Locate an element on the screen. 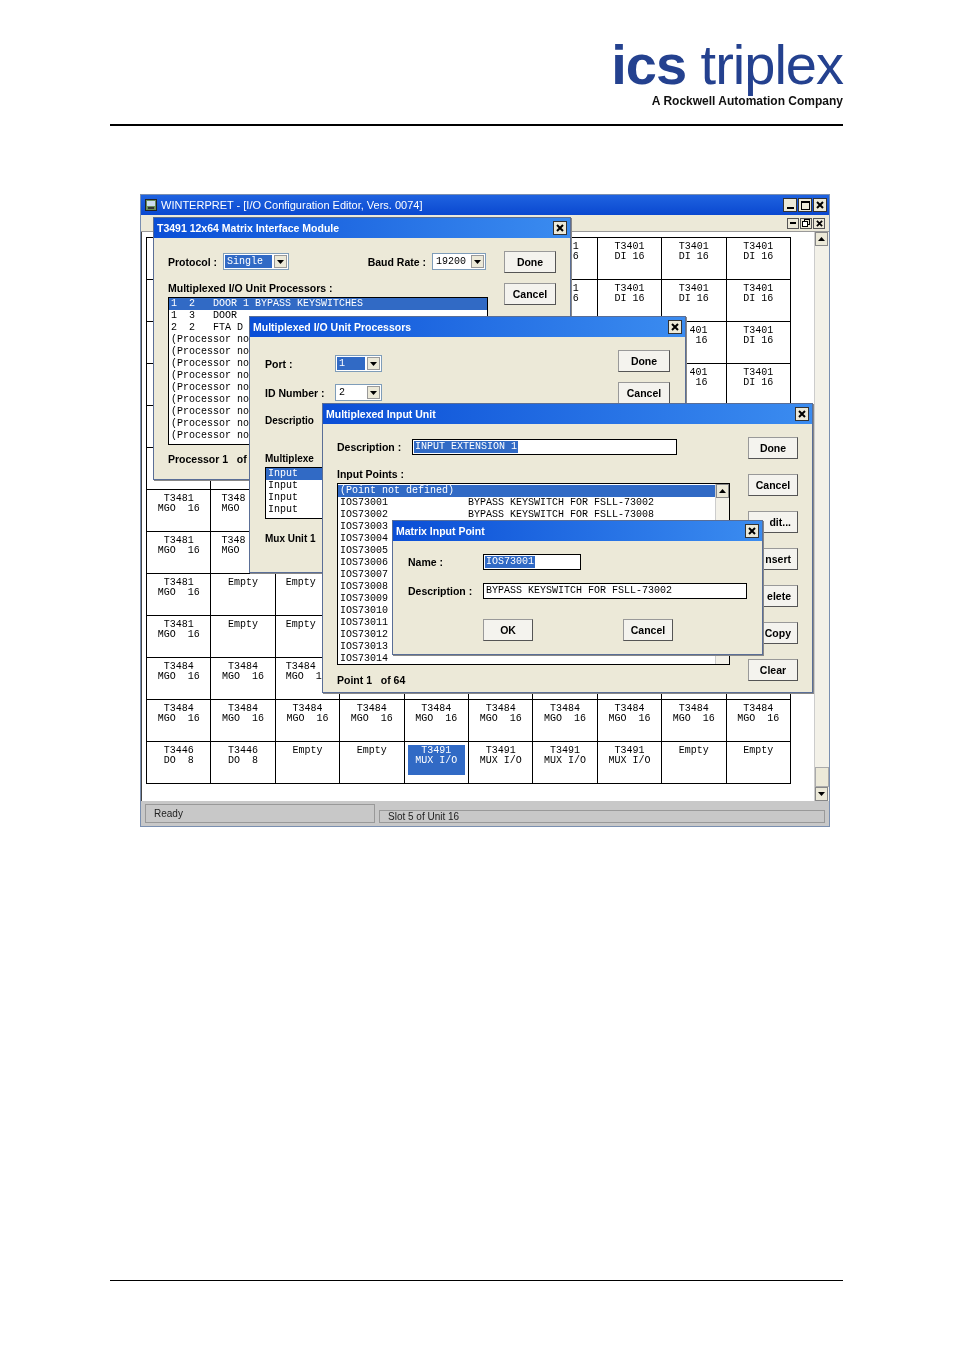 The height and width of the screenshot is (1350, 954). name-field: IOS73001 is located at coordinates (532, 562).